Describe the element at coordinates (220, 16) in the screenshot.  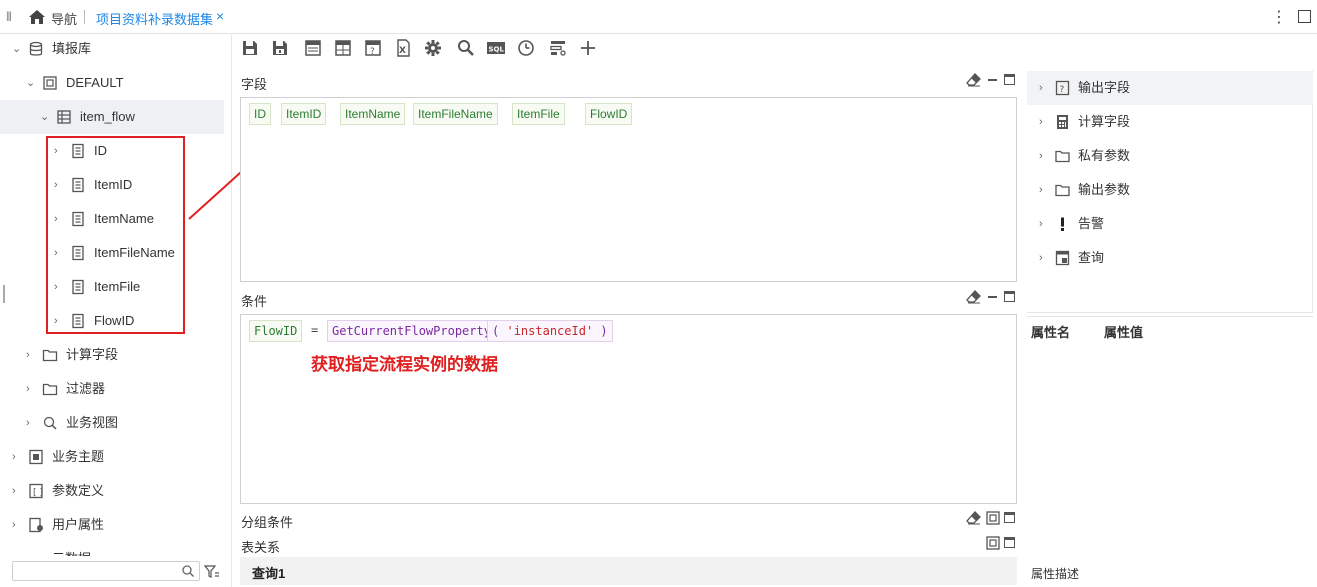
I see `tab-close-icon: ×` at that location.